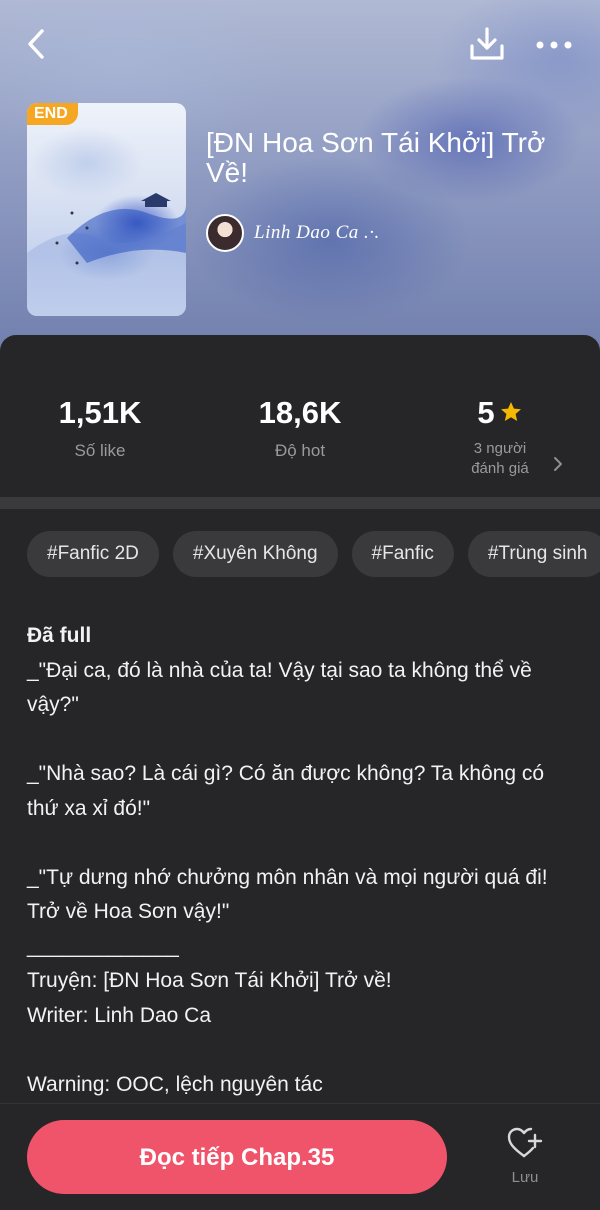 This screenshot has height=1210, width=600. I want to click on continue-reading-button: Đọc tiếp Chap.35, so click(237, 1157).